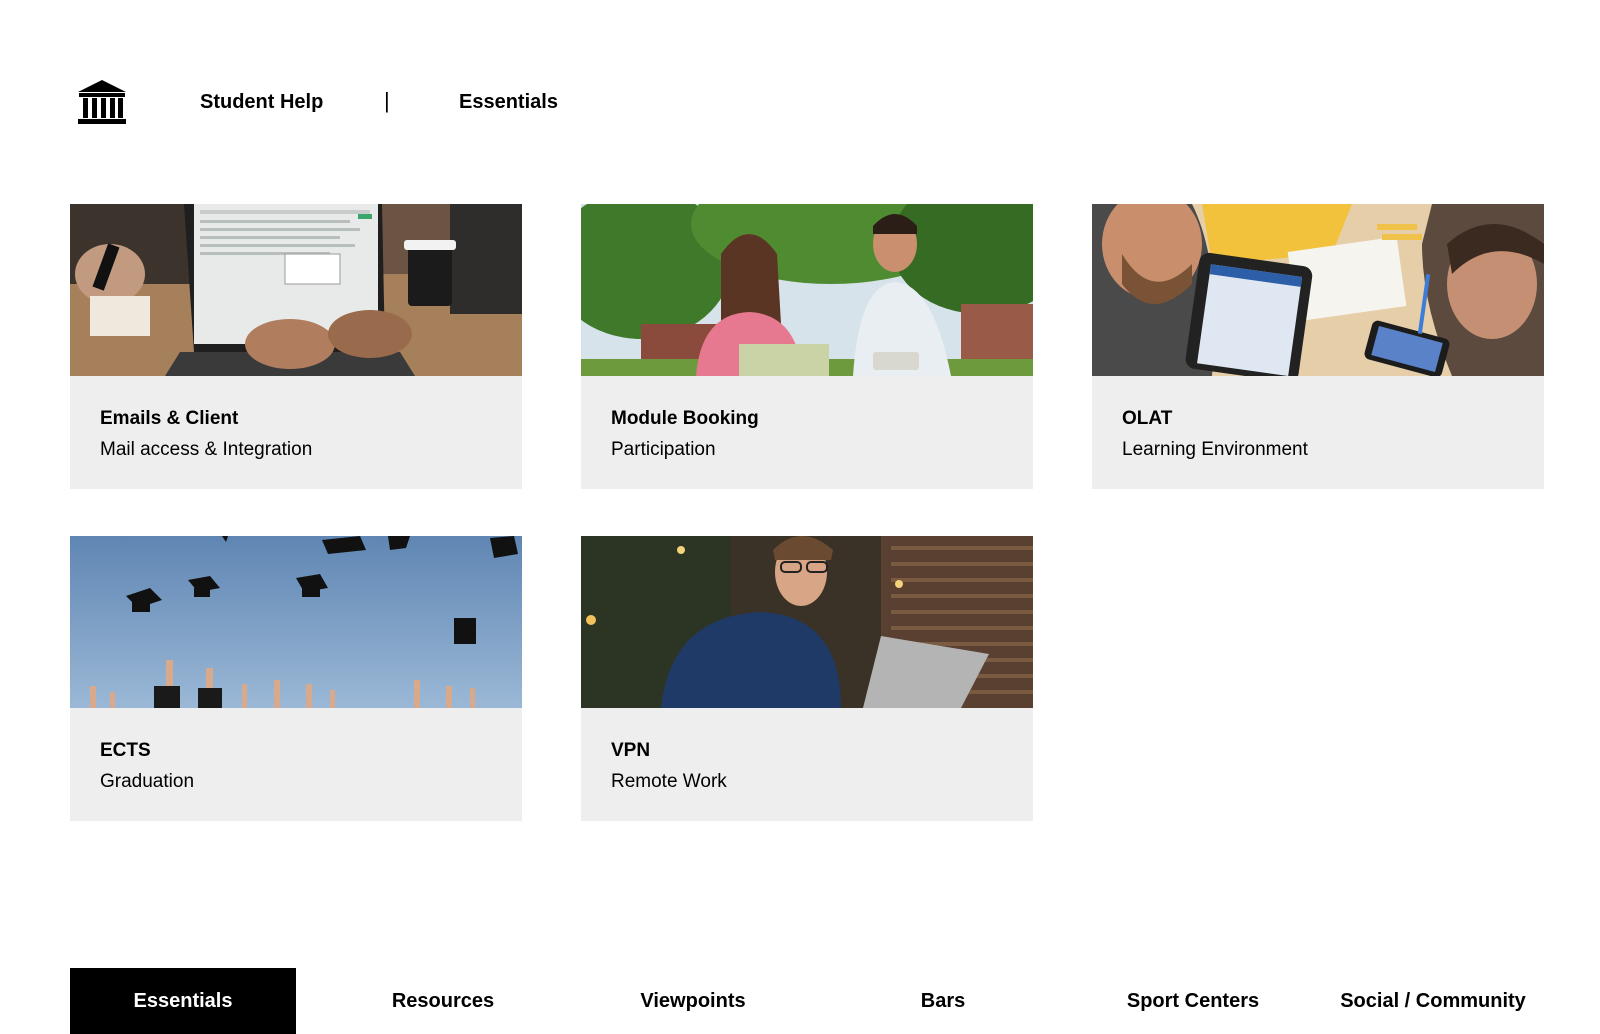 Image resolution: width=1600 pixels, height=1034 pixels. What do you see at coordinates (807, 622) in the screenshot?
I see `student-laptop-photo` at bounding box center [807, 622].